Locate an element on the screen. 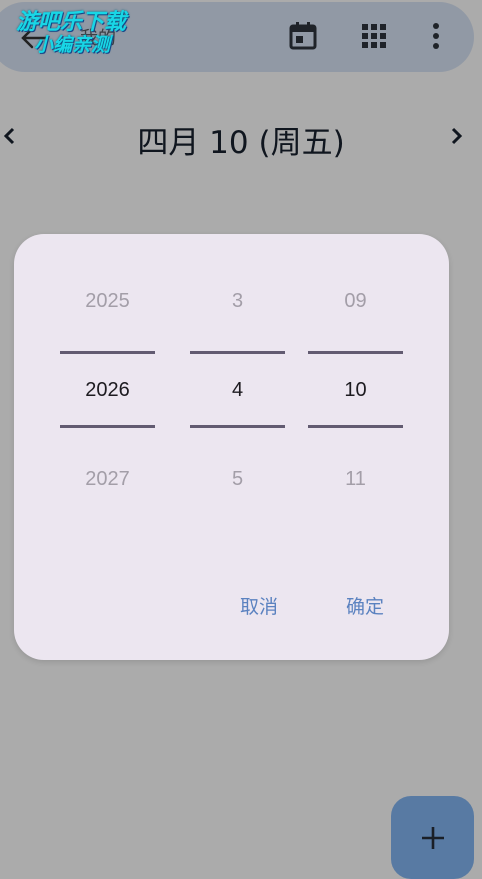 This screenshot has width=482, height=879. grid-view-button is located at coordinates (374, 36).